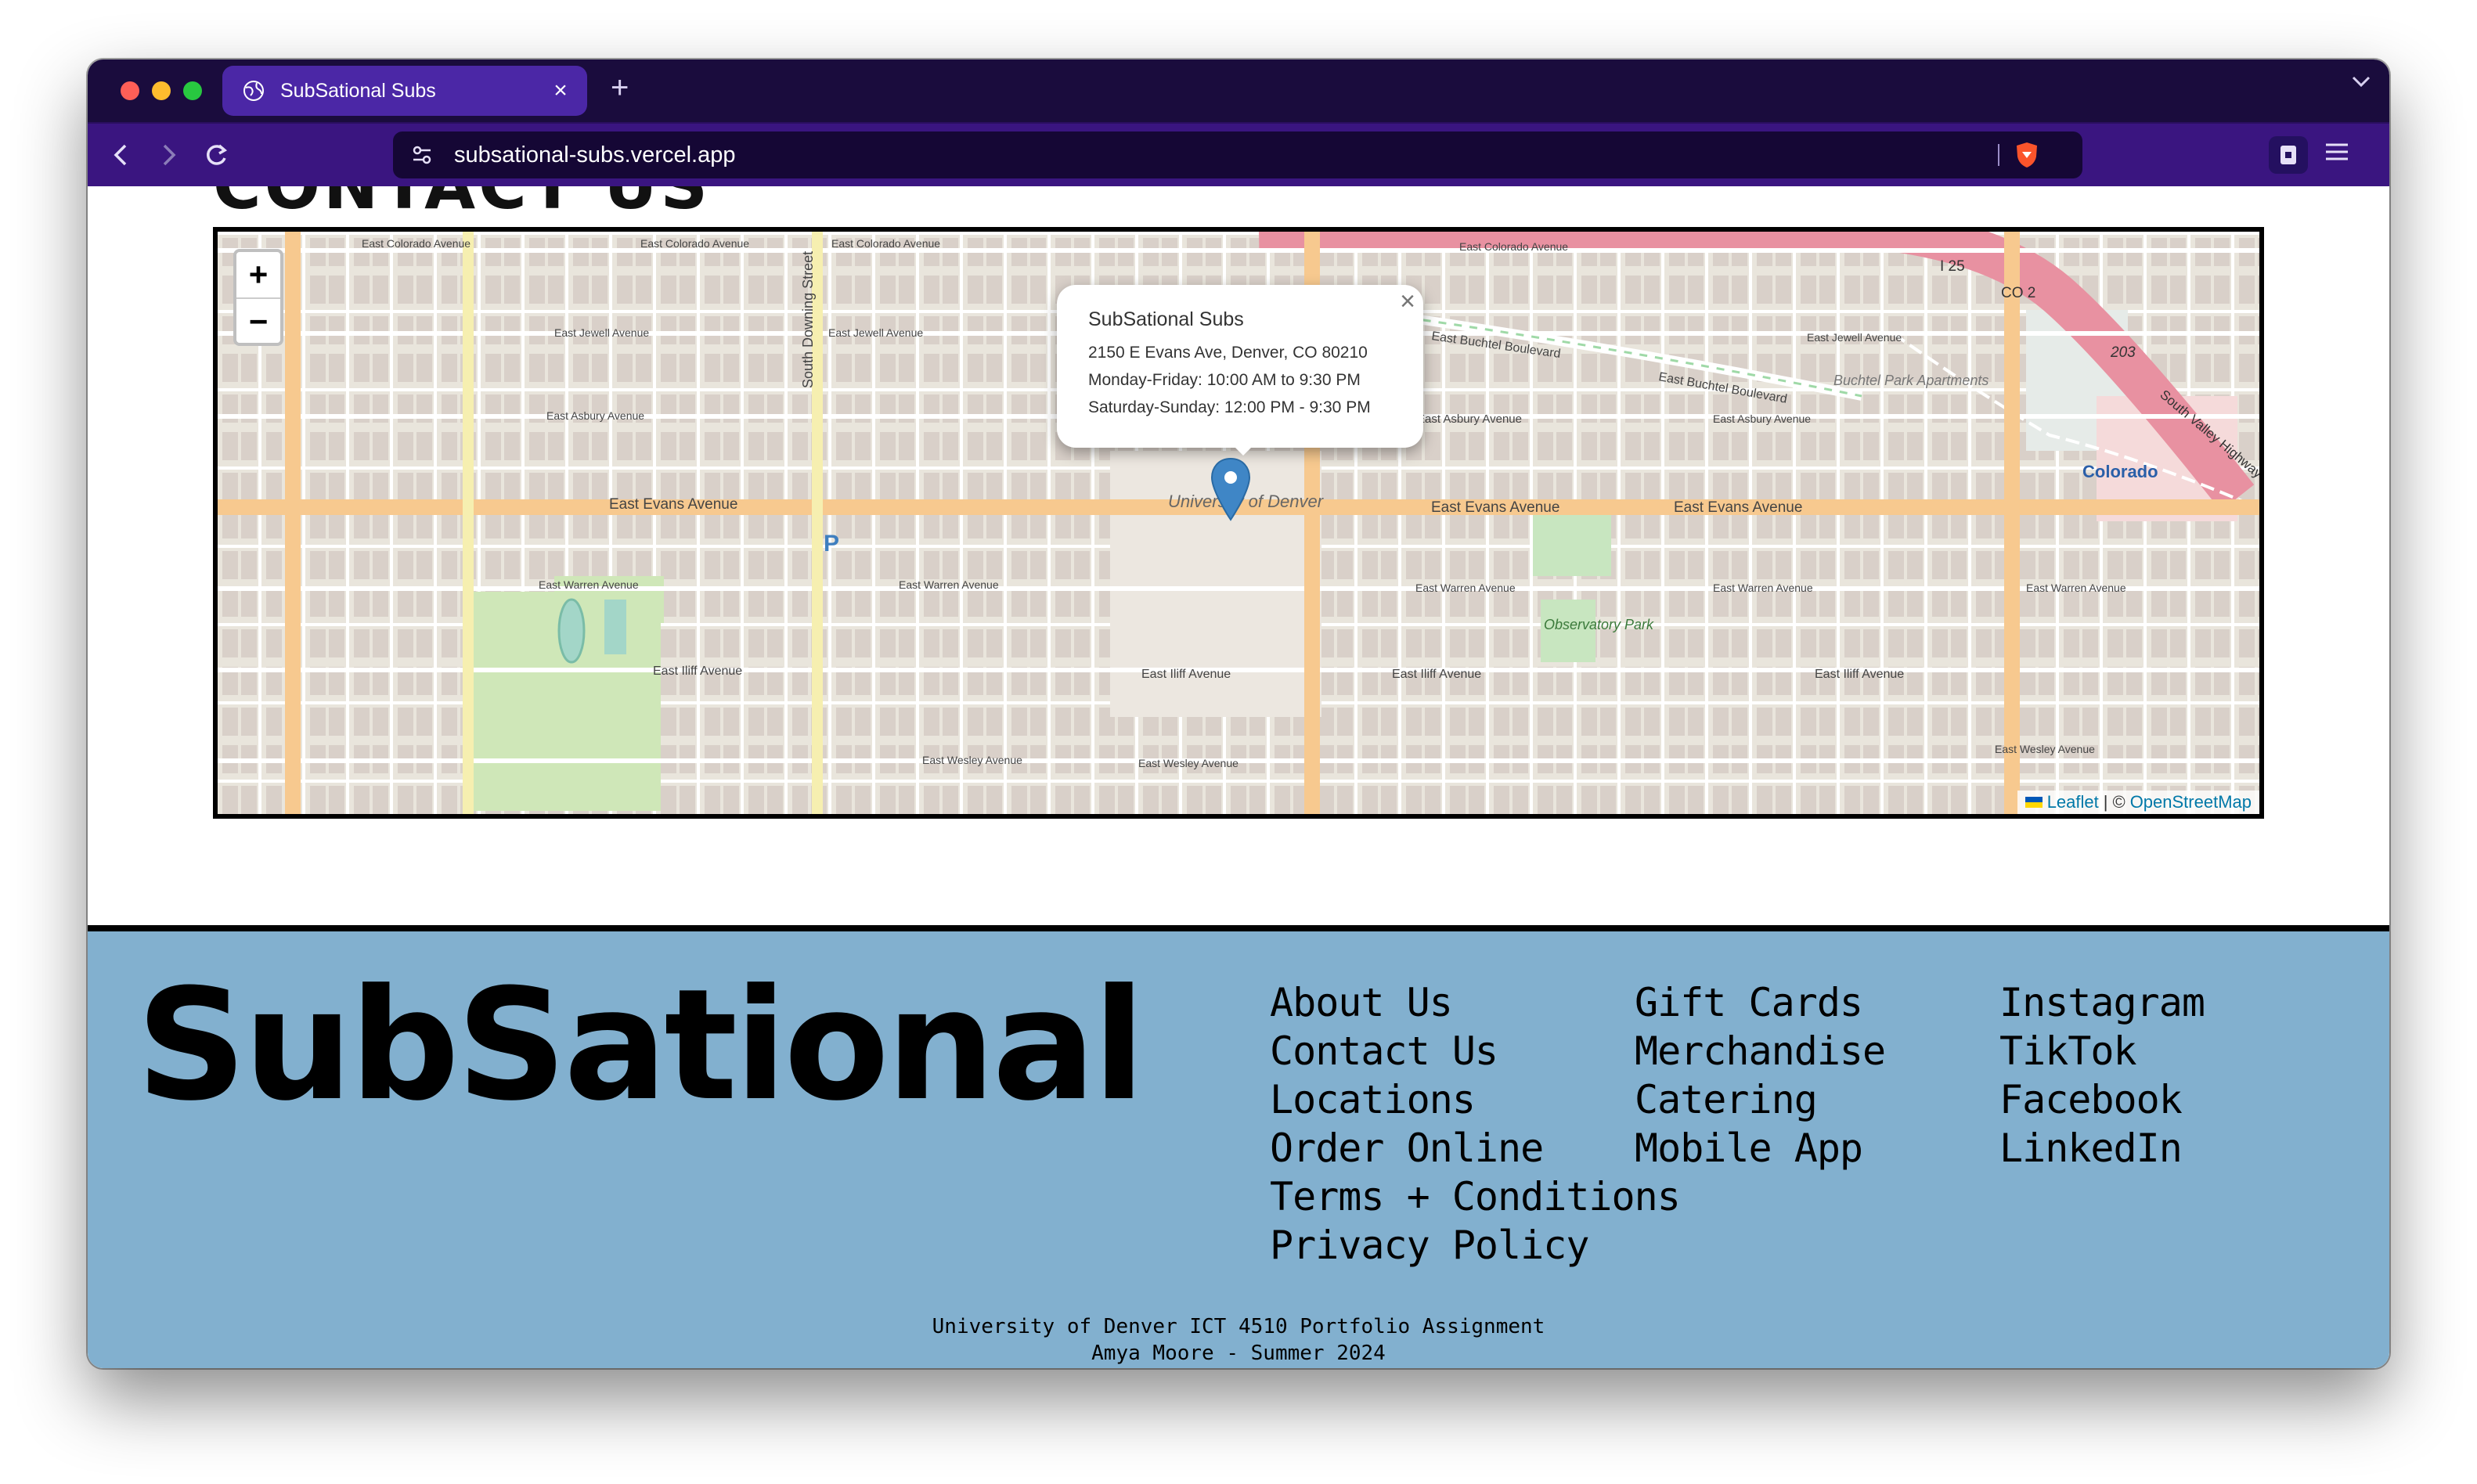 The height and width of the screenshot is (1484, 2477). I want to click on map-attribution: Leaflet | © OpenStreetMap, so click(2138, 802).